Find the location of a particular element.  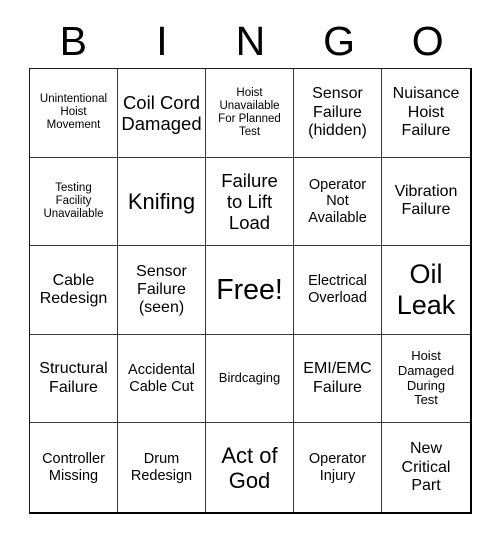

bingo-cell-label: EMI/EMC Failure is located at coordinates (337, 378).